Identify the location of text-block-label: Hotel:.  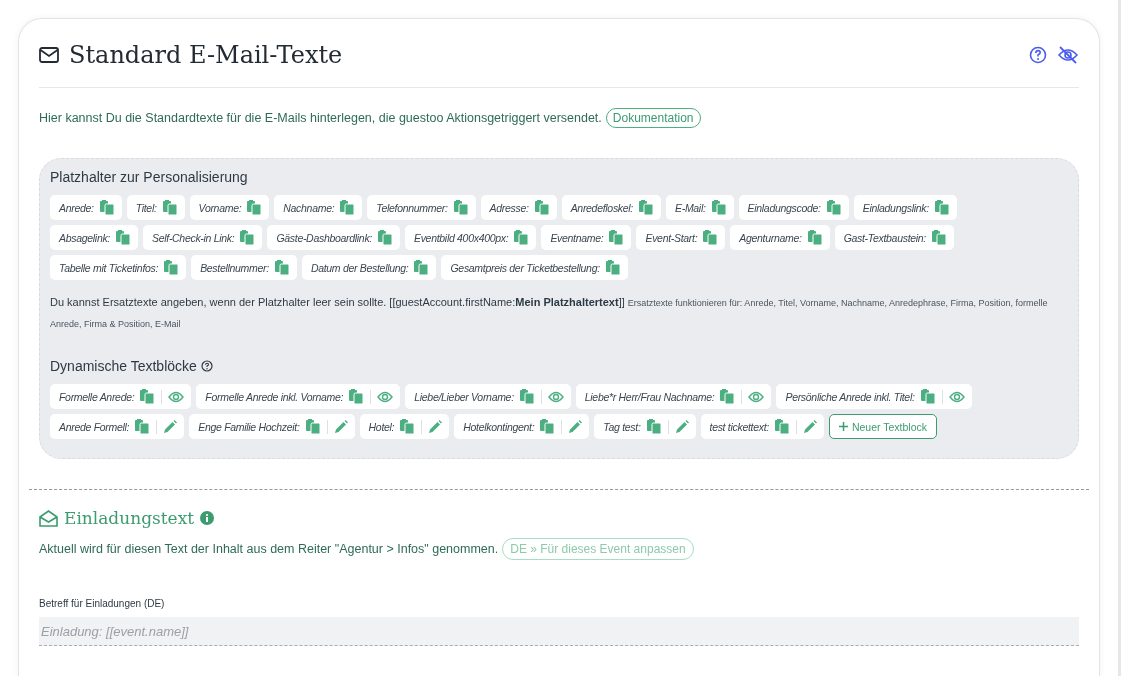
(381, 426).